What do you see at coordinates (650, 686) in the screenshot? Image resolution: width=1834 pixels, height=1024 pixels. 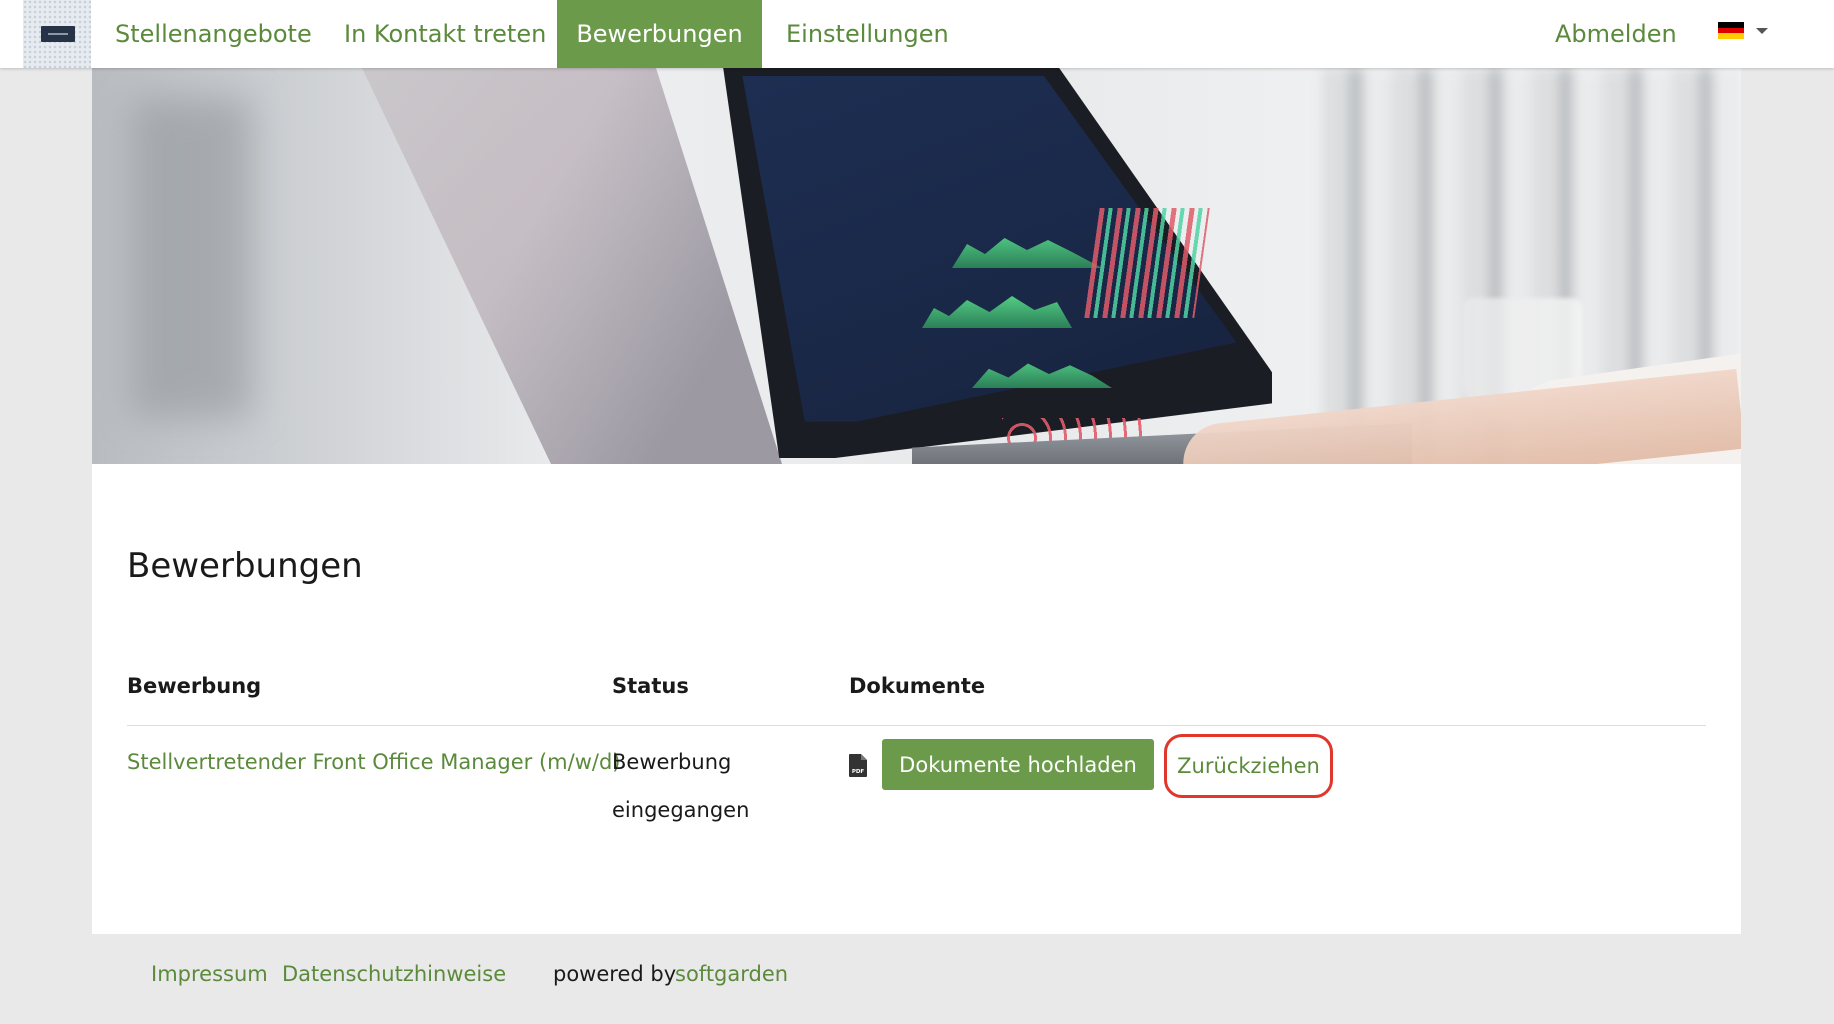 I see `column-header-status: Status` at bounding box center [650, 686].